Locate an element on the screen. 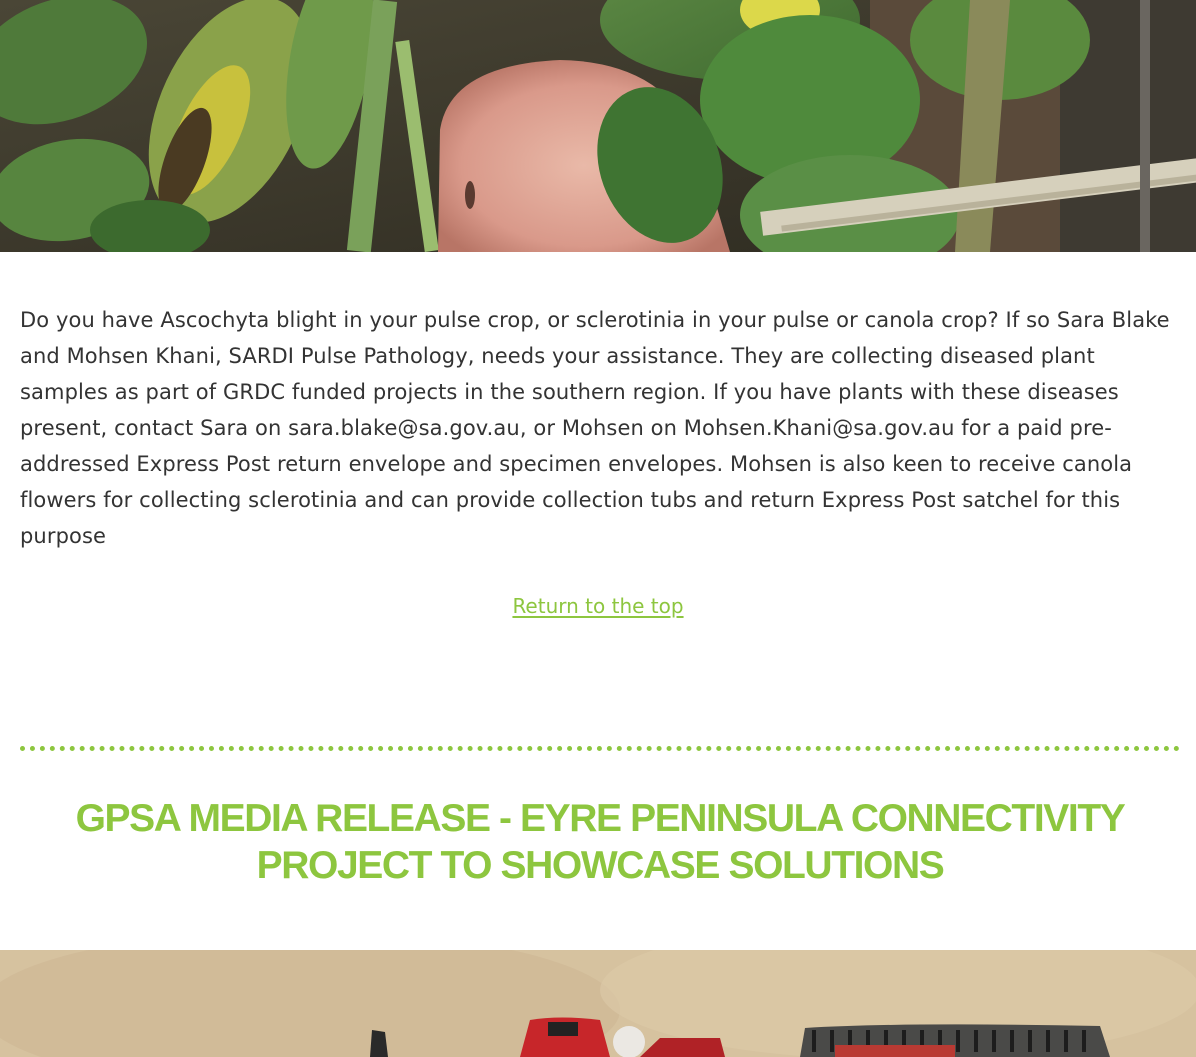 Image resolution: width=1196 pixels, height=1057 pixels. section-image is located at coordinates (598, 1003).